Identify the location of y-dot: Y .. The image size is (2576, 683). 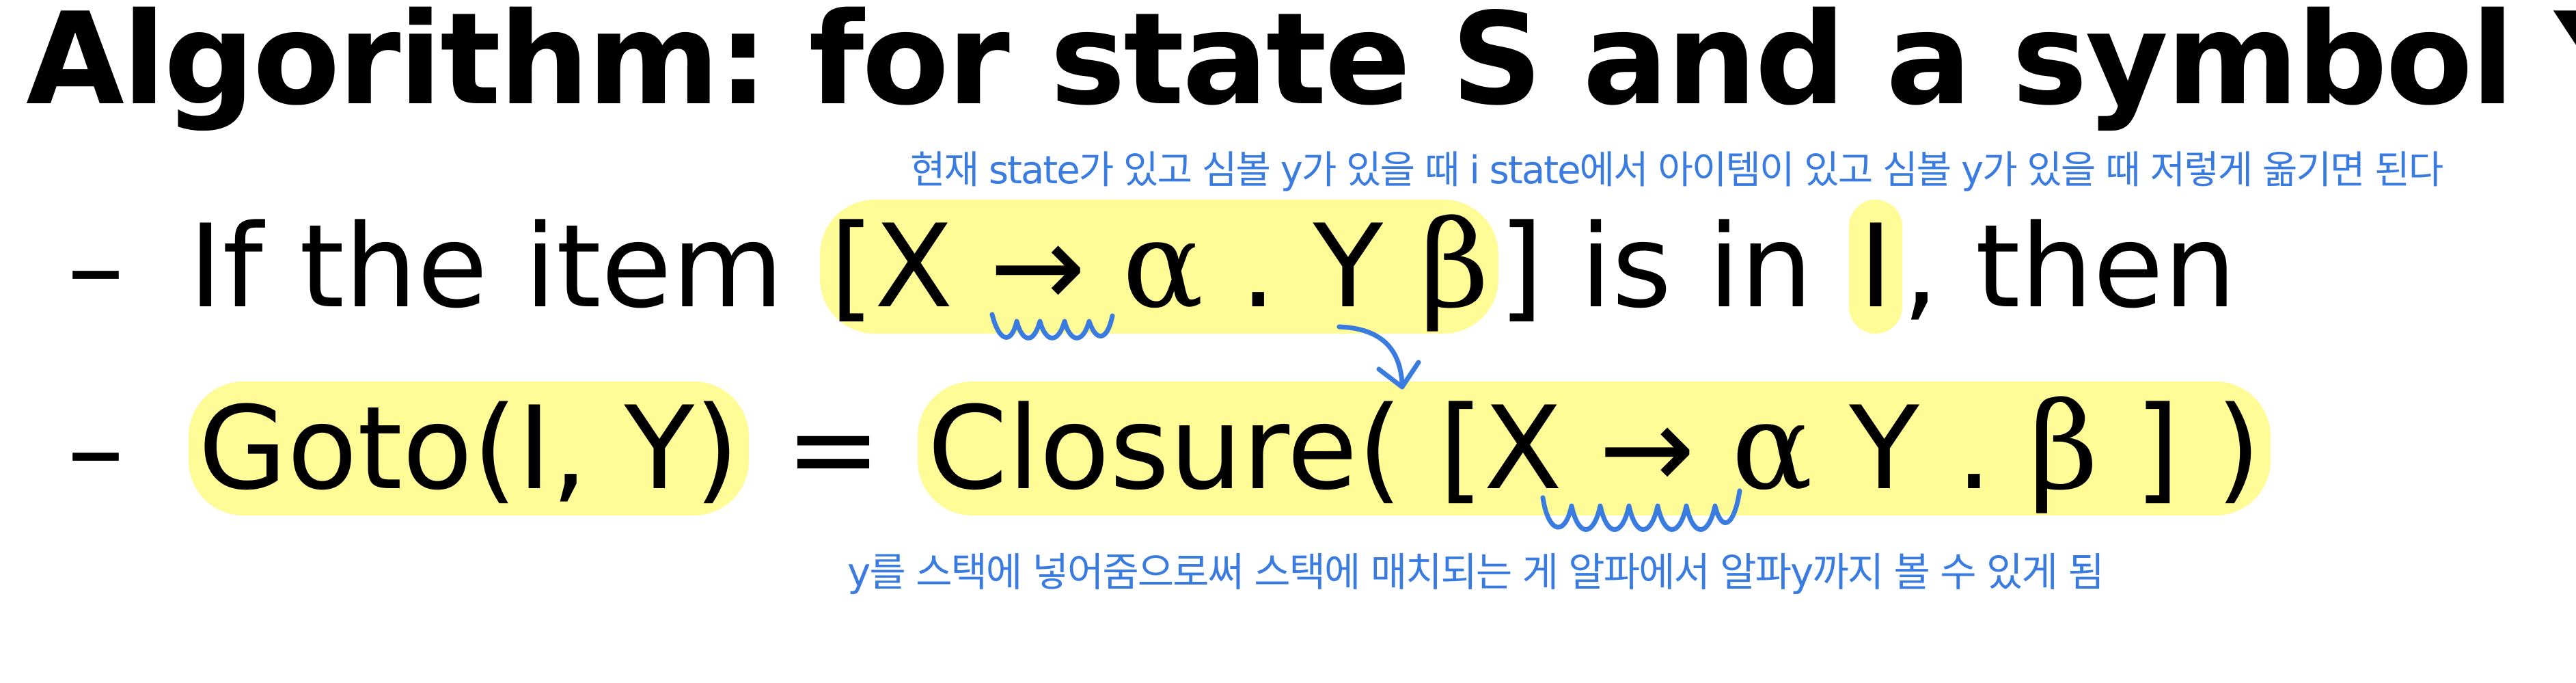
(1920, 448).